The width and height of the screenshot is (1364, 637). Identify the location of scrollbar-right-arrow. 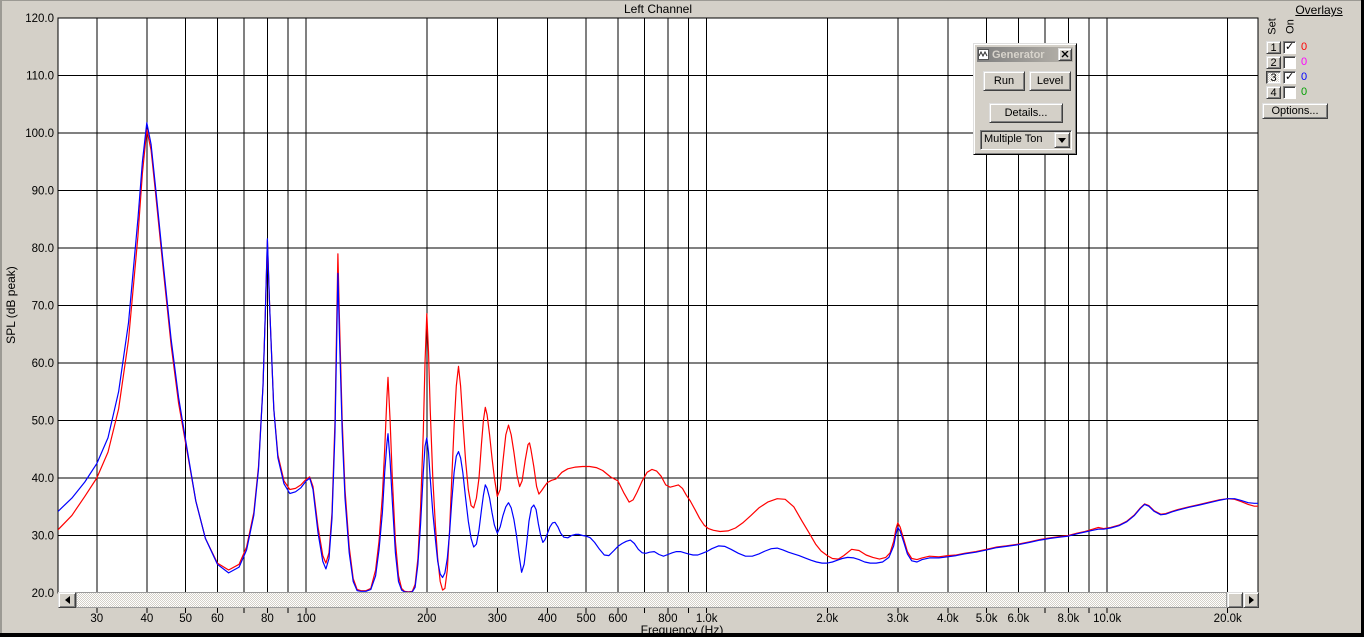
(1251, 600).